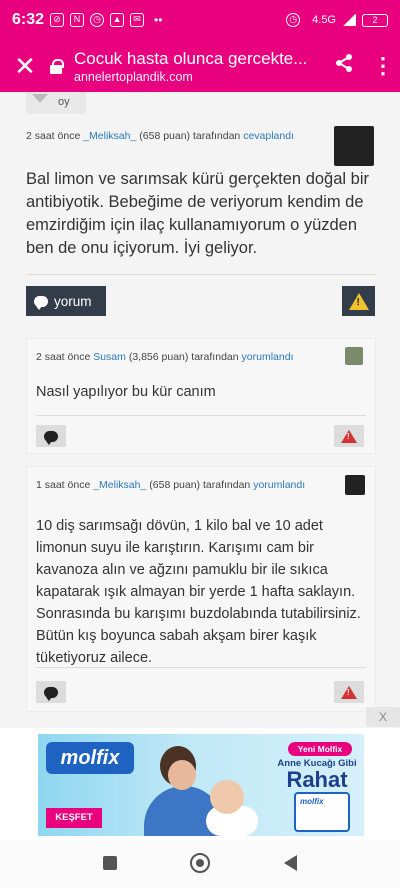 This screenshot has height=888, width=400. I want to click on status-time: 6:32, so click(28, 19).